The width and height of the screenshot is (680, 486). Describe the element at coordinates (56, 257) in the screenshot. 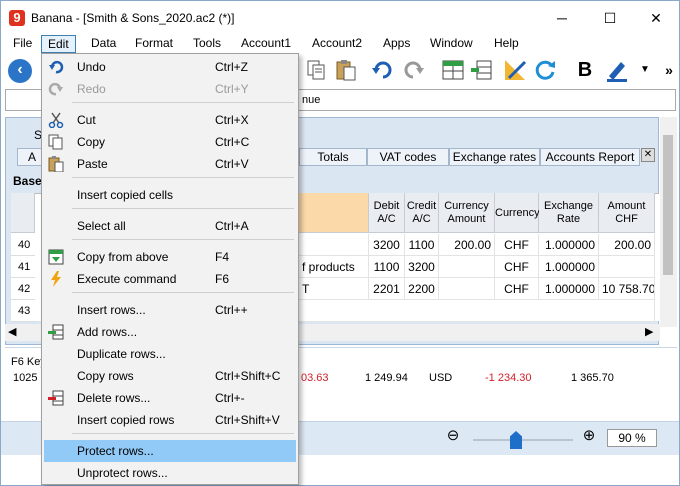

I see `copy-from-above-icon` at that location.